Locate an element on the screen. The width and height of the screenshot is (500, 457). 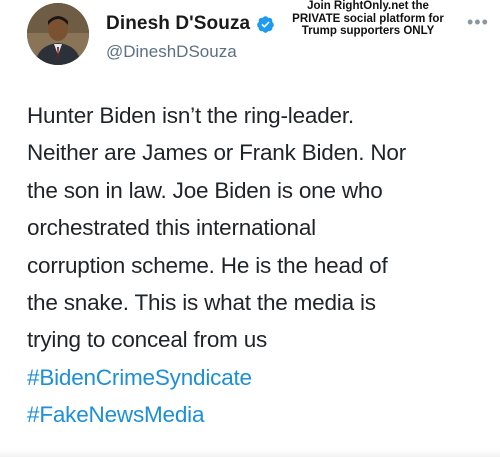
hashtag-link: #FakeNewsMedia is located at coordinates (257, 414).